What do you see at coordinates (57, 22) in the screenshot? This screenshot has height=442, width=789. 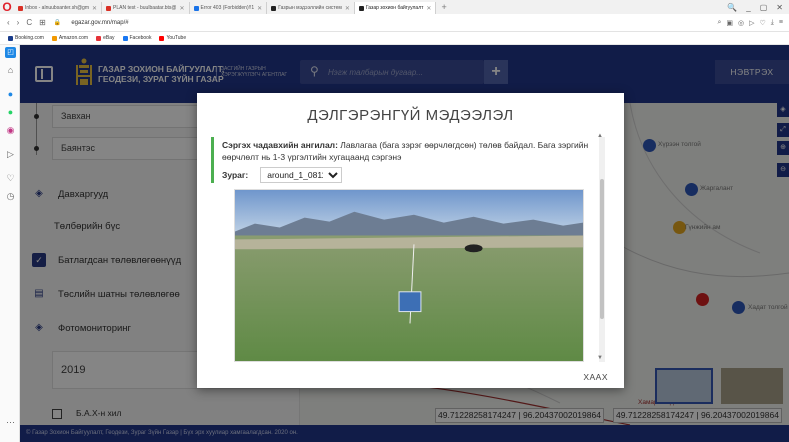 I see `lock-icon: 🔒` at bounding box center [57, 22].